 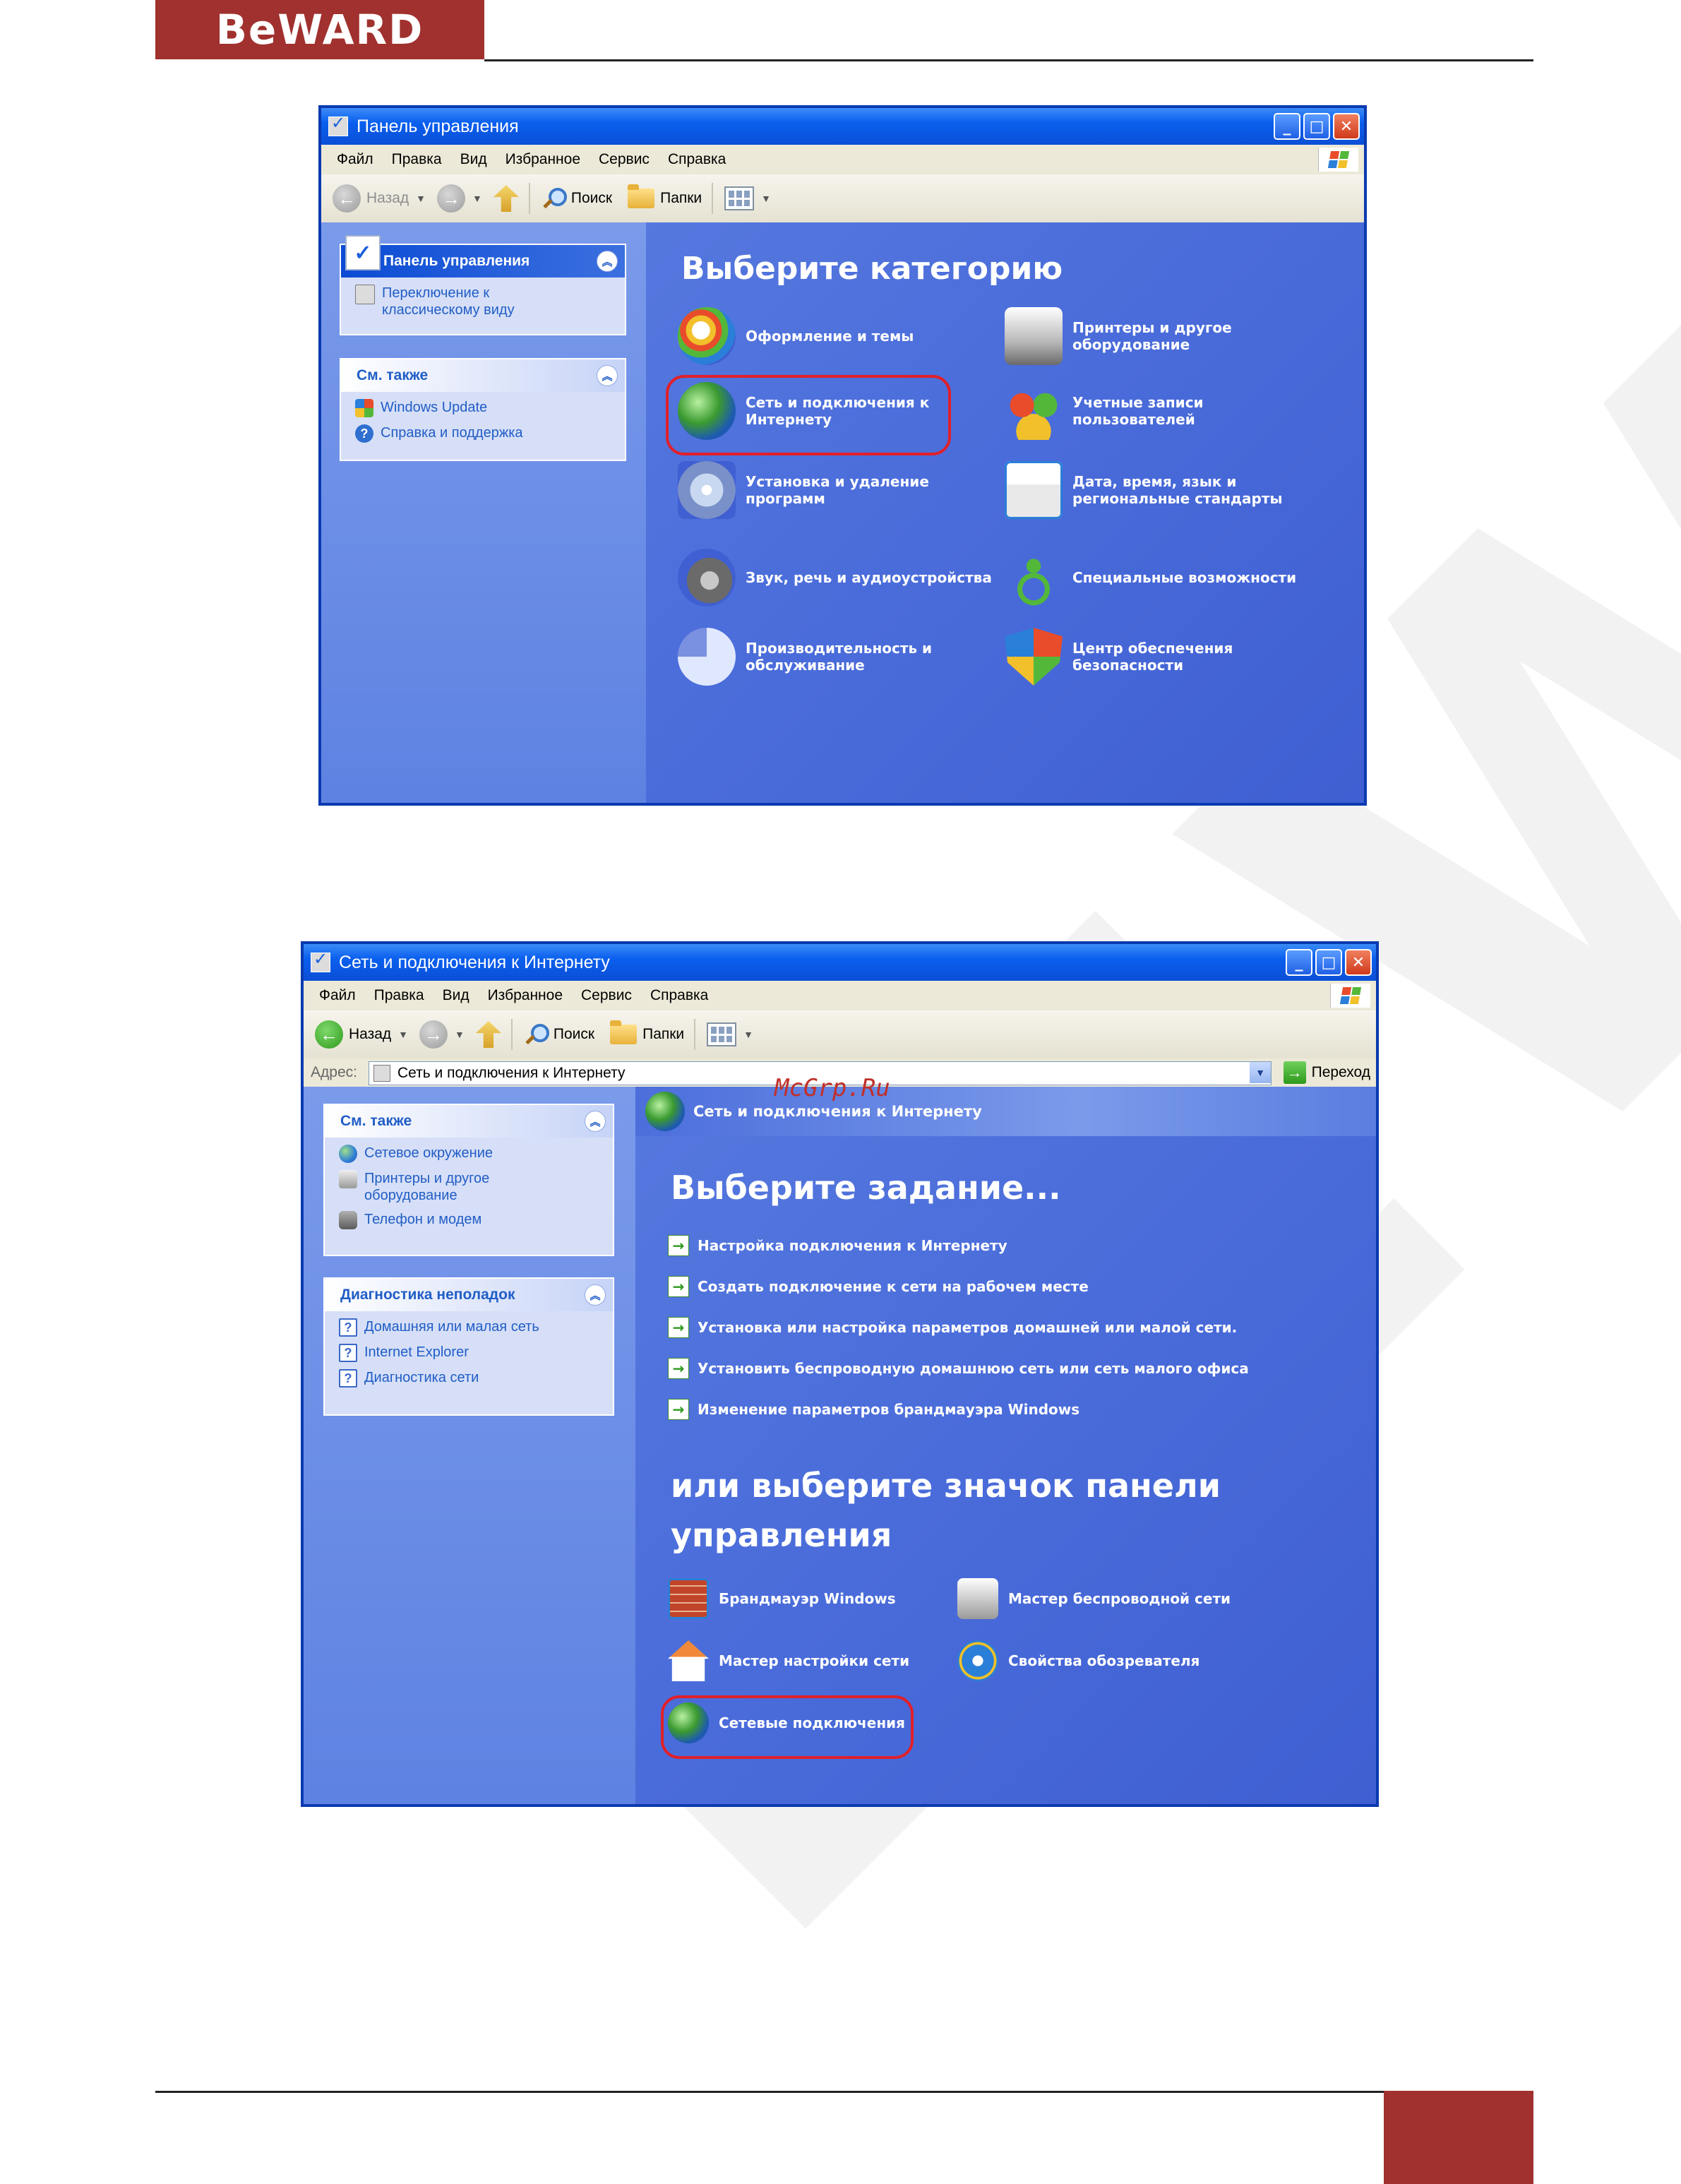 I want to click on header-rule, so click(x=1009, y=60).